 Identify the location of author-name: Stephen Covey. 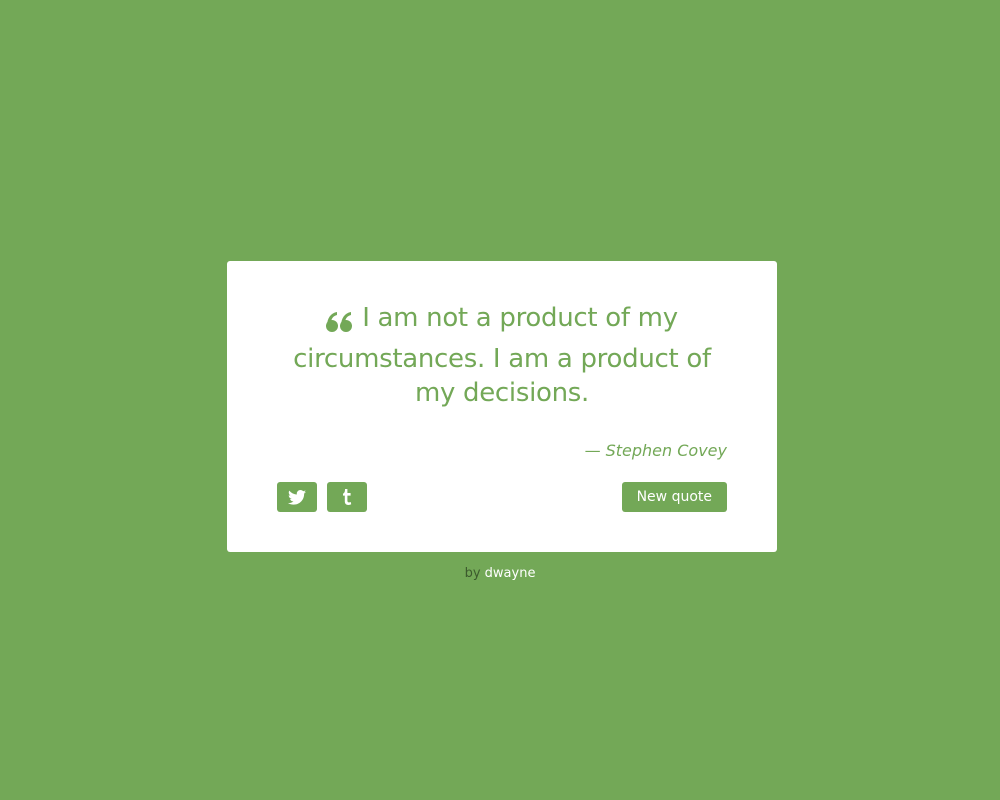
(666, 450).